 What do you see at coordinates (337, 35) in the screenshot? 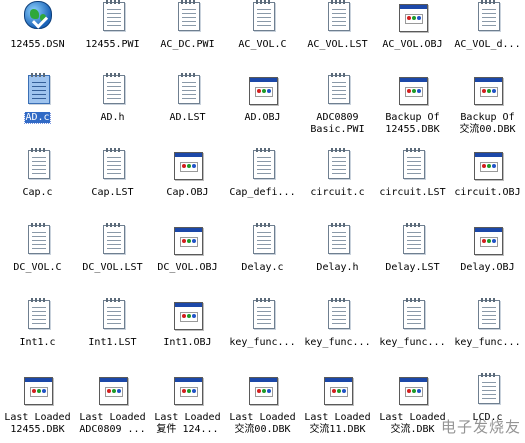
I see `file-item: AC_VOL.LST` at bounding box center [337, 35].